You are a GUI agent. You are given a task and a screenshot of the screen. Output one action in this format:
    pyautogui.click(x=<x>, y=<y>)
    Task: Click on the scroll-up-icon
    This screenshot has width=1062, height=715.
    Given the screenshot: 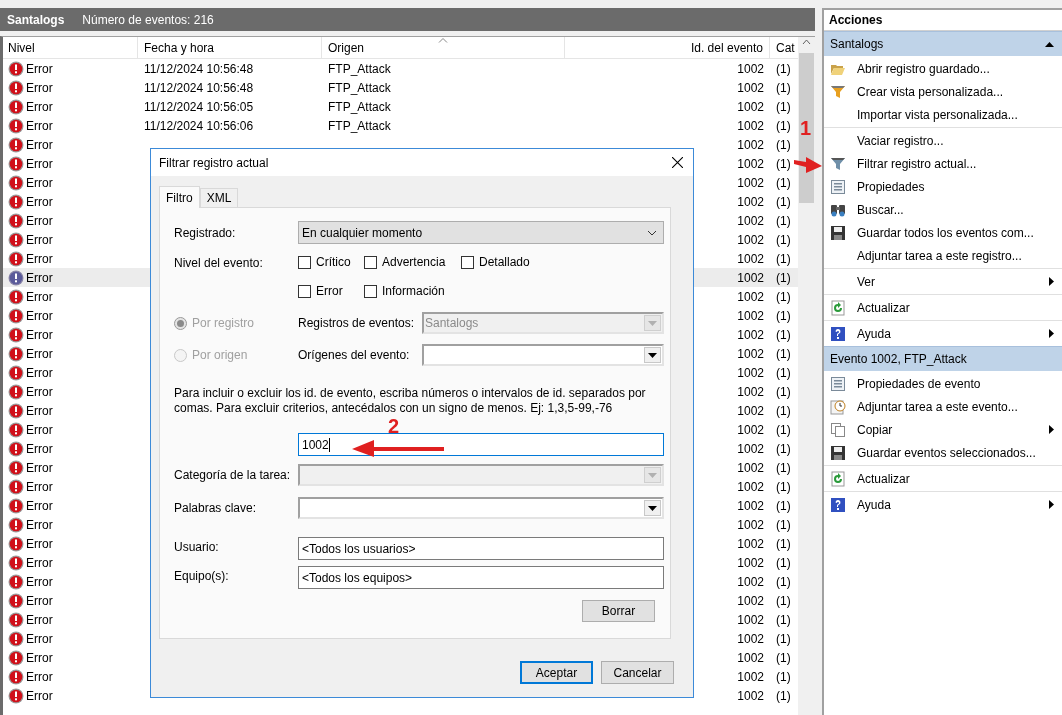 What is the action you would take?
    pyautogui.click(x=806, y=42)
    